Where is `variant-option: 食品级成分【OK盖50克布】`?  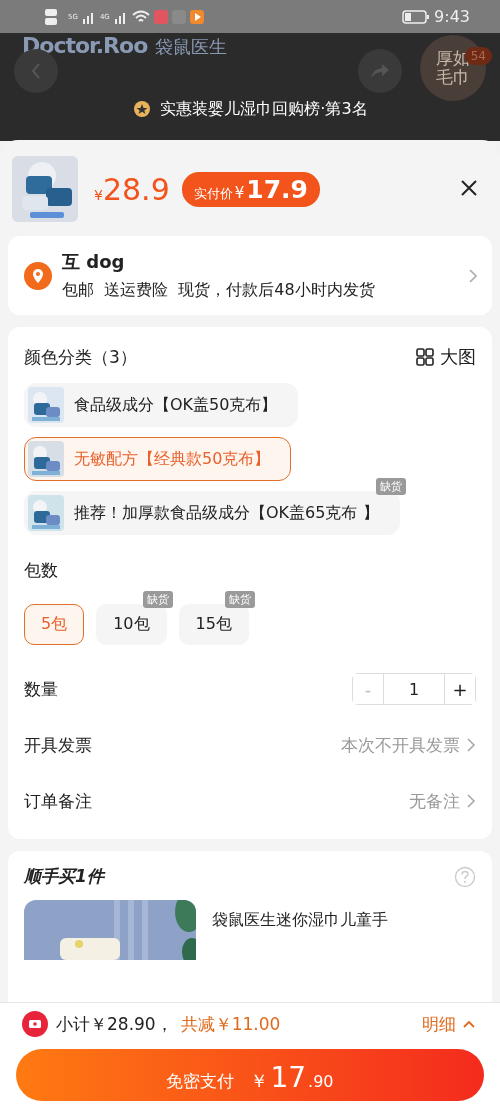
variant-option: 食品级成分【OK盖50克布】 is located at coordinates (161, 405).